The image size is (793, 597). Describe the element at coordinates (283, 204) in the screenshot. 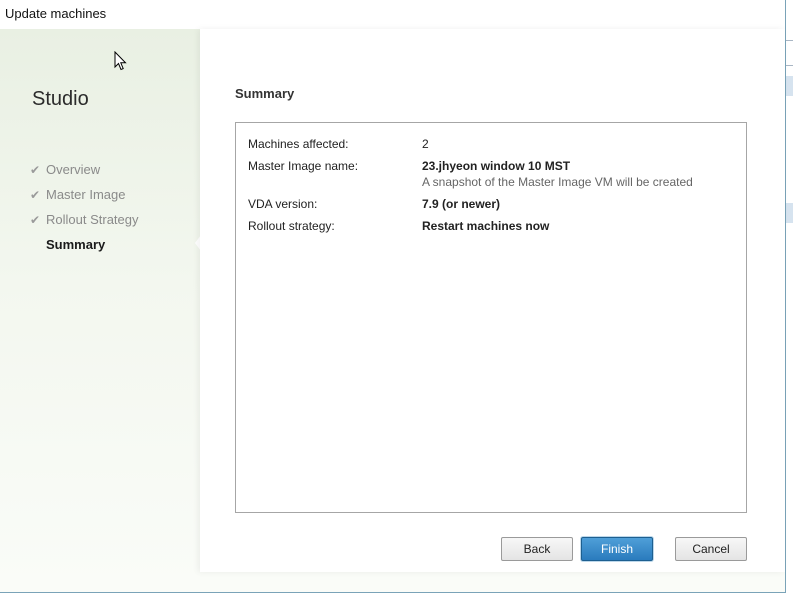

I see `row-label: VDA version:` at that location.